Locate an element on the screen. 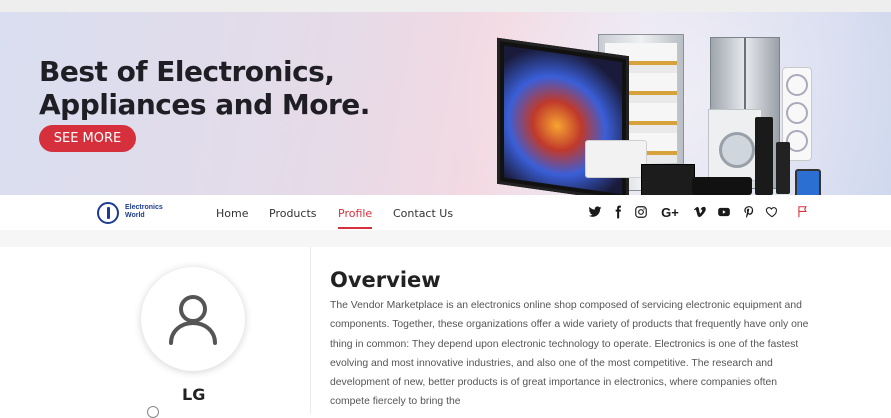 This screenshot has height=418, width=891. active-tab-indicator is located at coordinates (355, 228).